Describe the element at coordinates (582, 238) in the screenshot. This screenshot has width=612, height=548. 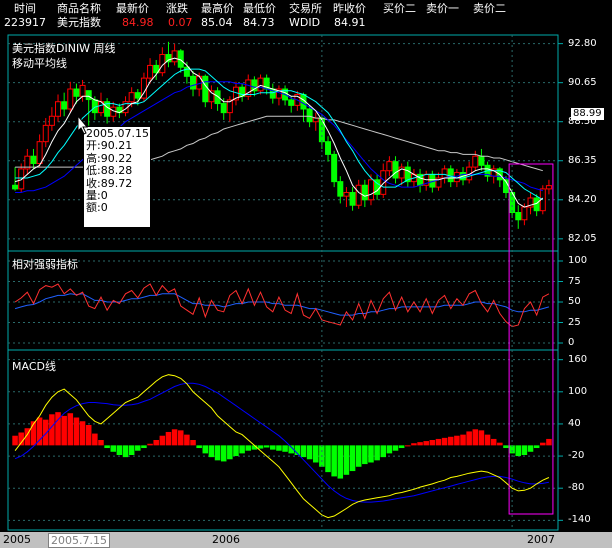
I see `price-ytick-5: 82.05` at that location.